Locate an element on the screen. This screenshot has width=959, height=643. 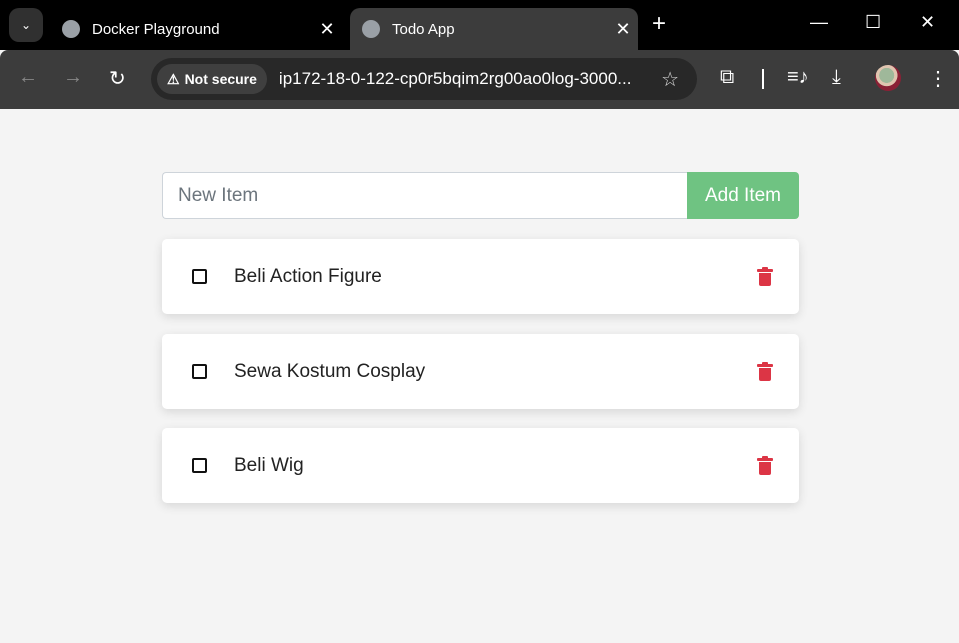
todo-item: Sewa Kostum Cosplay is located at coordinates (480, 371).